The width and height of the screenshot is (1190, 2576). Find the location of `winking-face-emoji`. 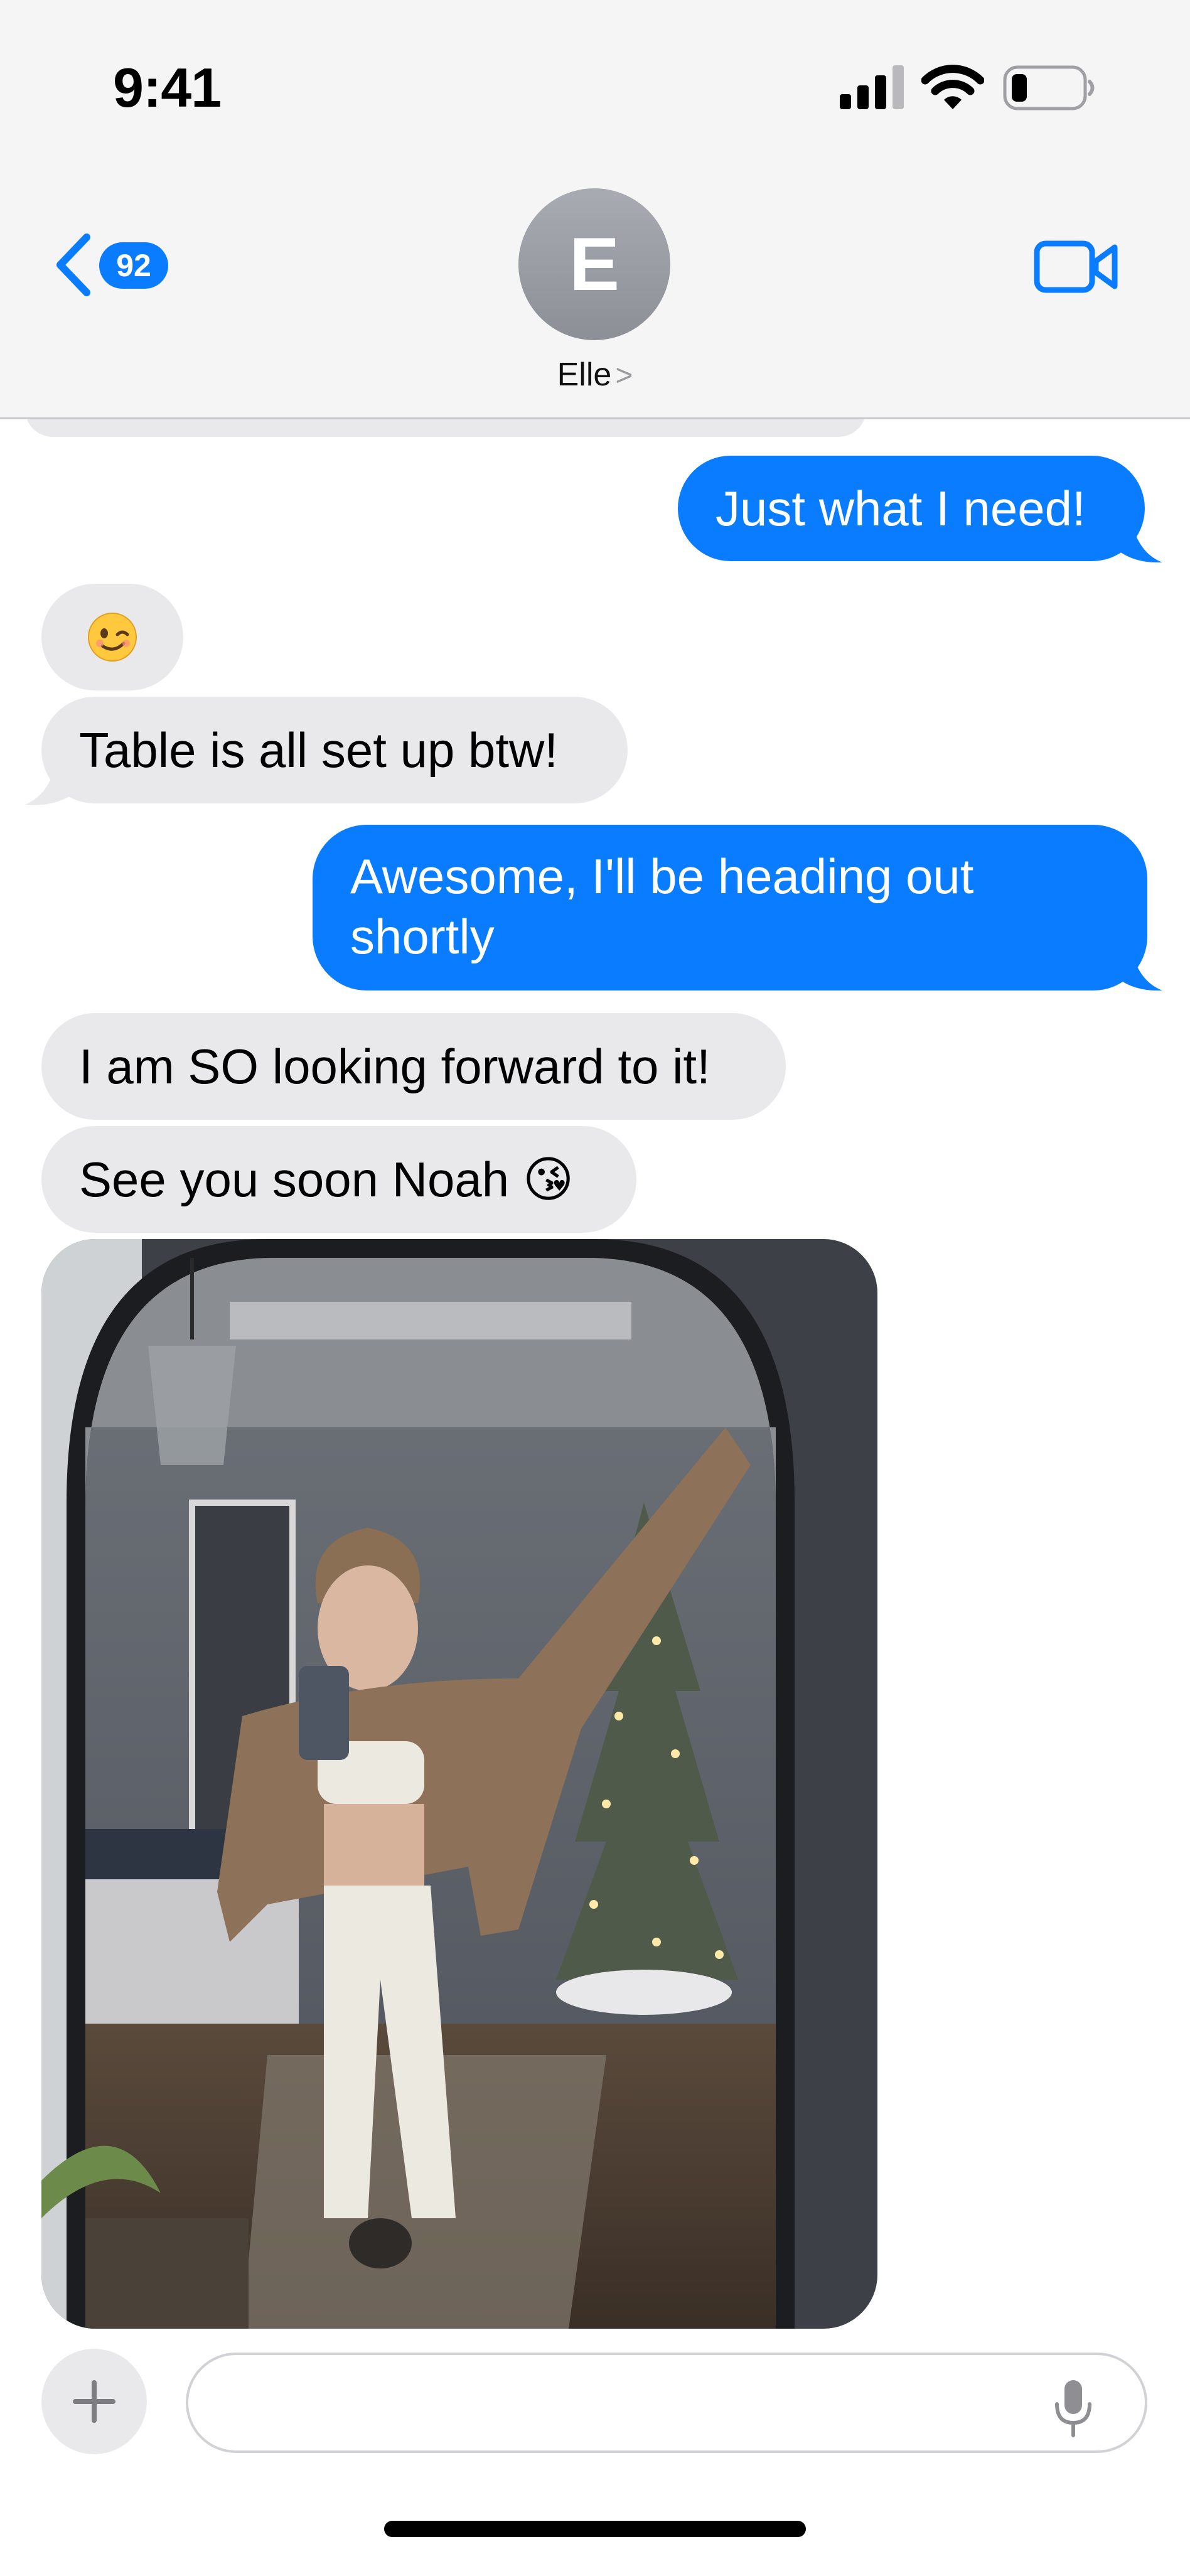

winking-face-emoji is located at coordinates (112, 637).